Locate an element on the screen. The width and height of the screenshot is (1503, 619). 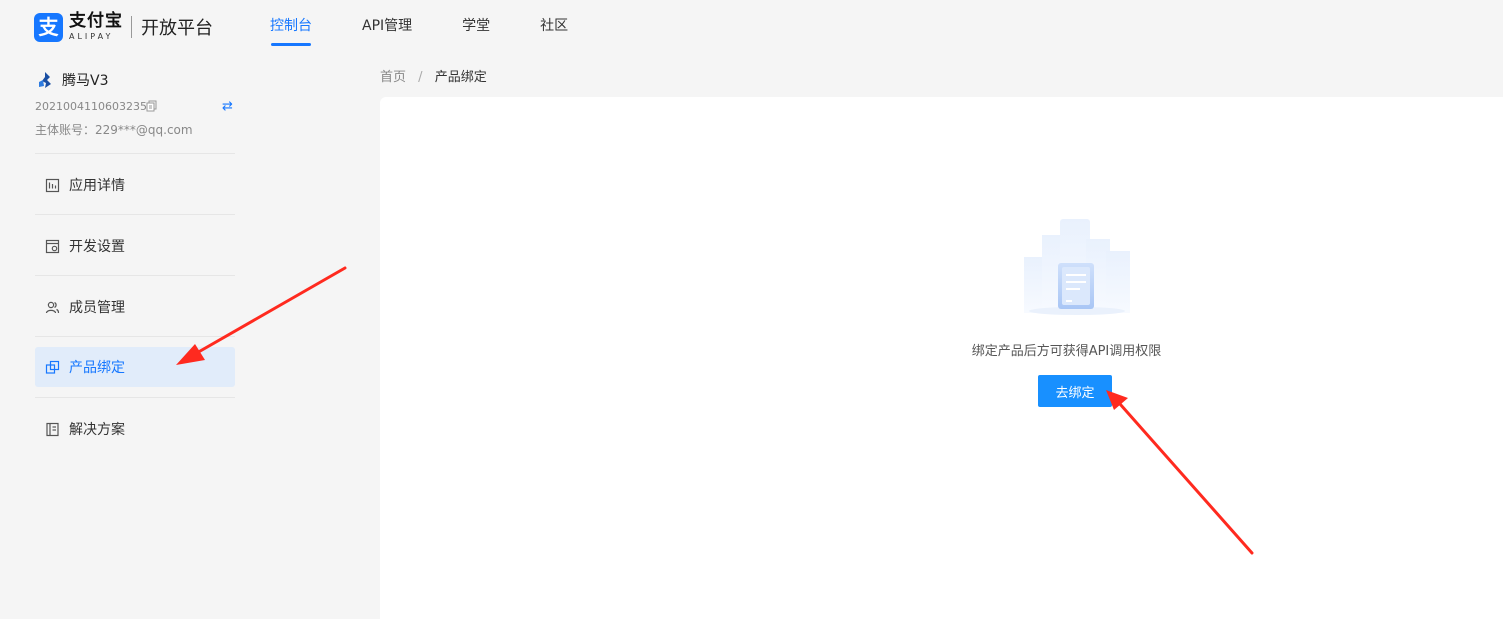
sidebar-item-label: 成员管理 is located at coordinates (97, 308).